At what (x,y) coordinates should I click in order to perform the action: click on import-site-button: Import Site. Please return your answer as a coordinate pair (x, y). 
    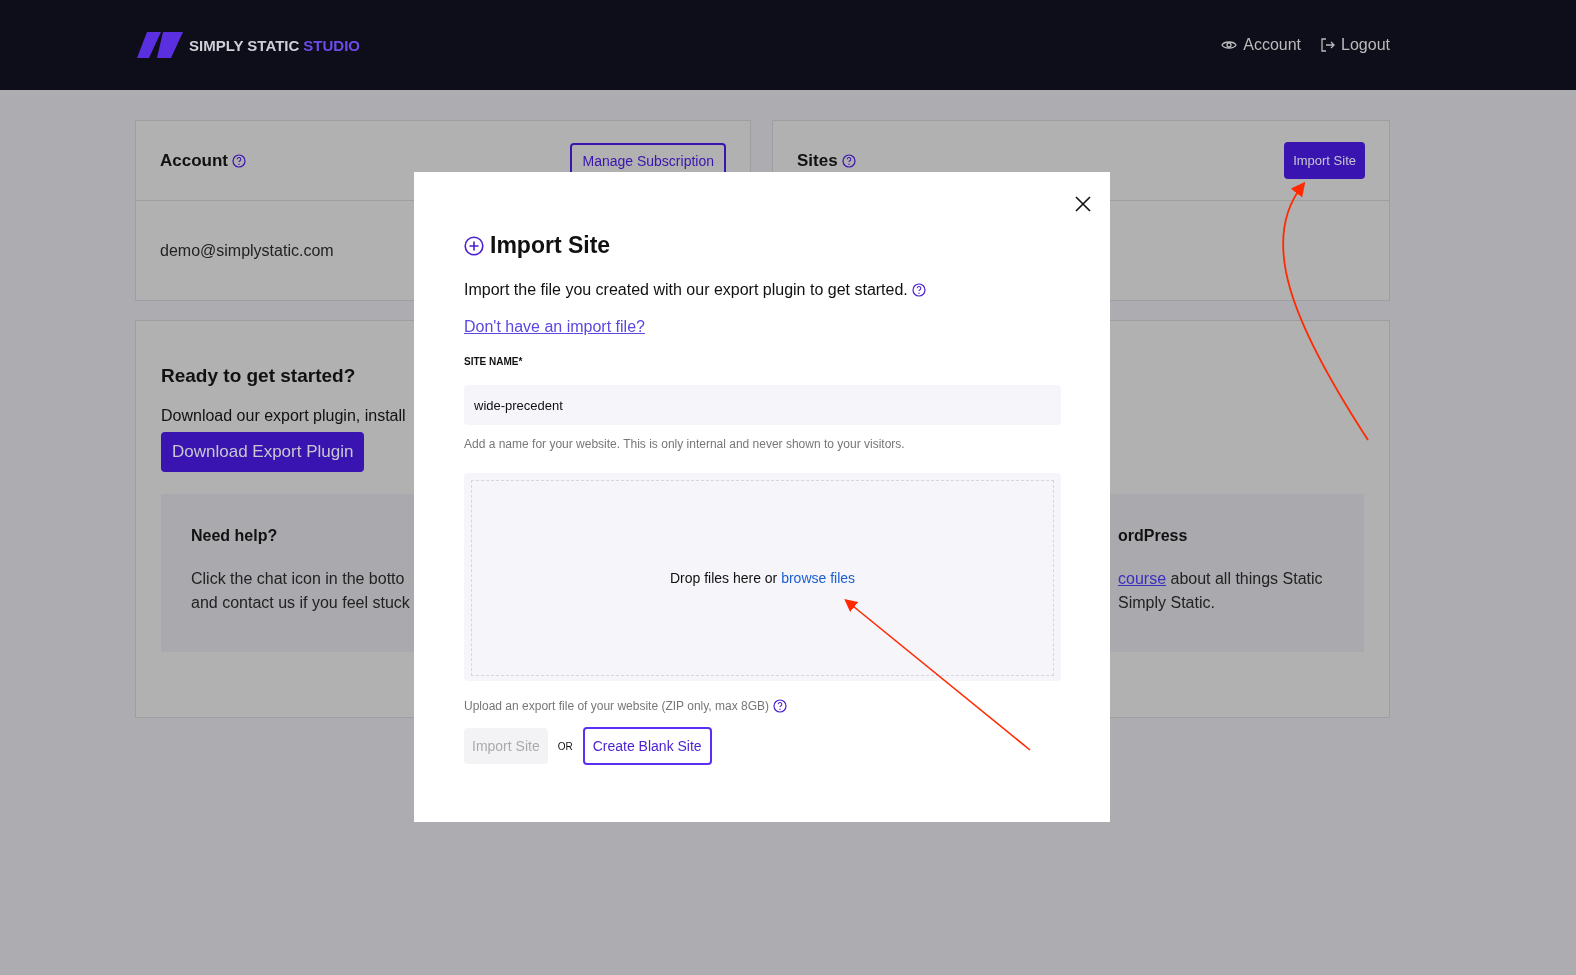
    Looking at the image, I should click on (1324, 160).